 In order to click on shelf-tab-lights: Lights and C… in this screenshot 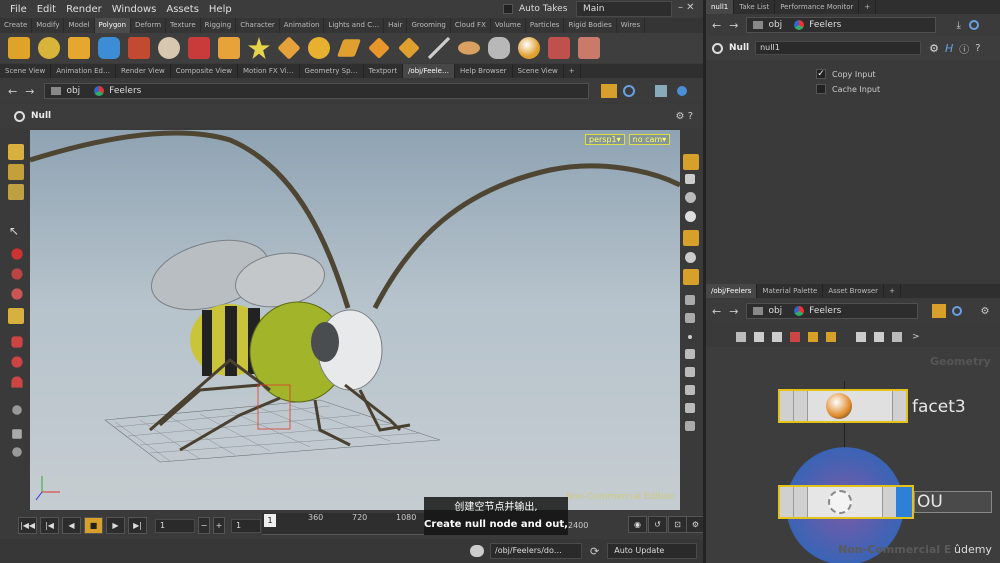, I will do `click(354, 25)`.